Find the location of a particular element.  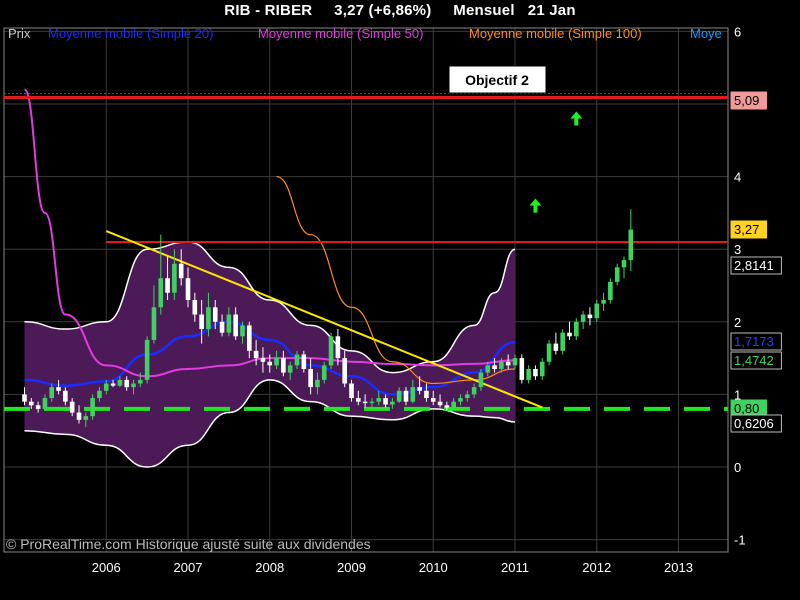

price-tag-label: 1,7173 is located at coordinates (754, 341).